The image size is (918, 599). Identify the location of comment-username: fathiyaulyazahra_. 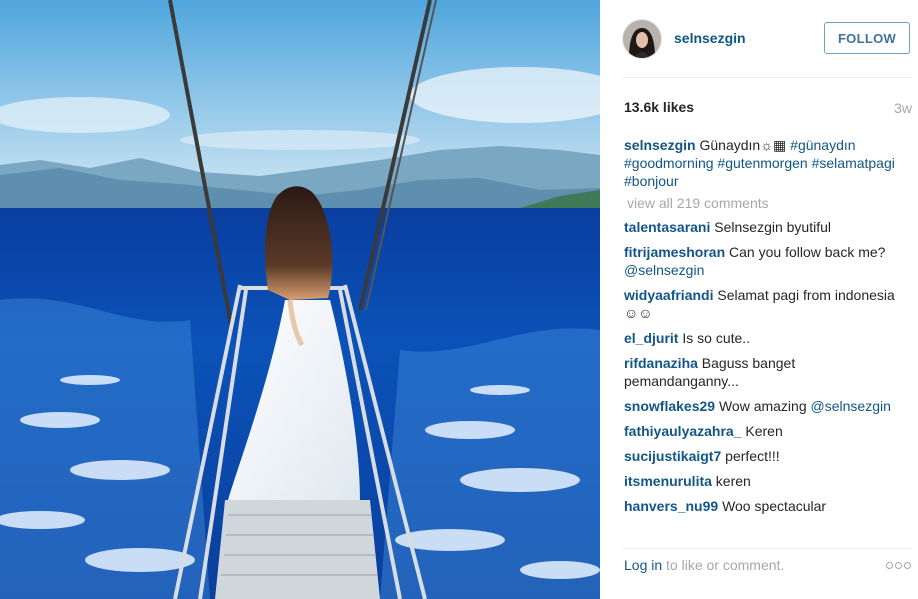
(683, 431).